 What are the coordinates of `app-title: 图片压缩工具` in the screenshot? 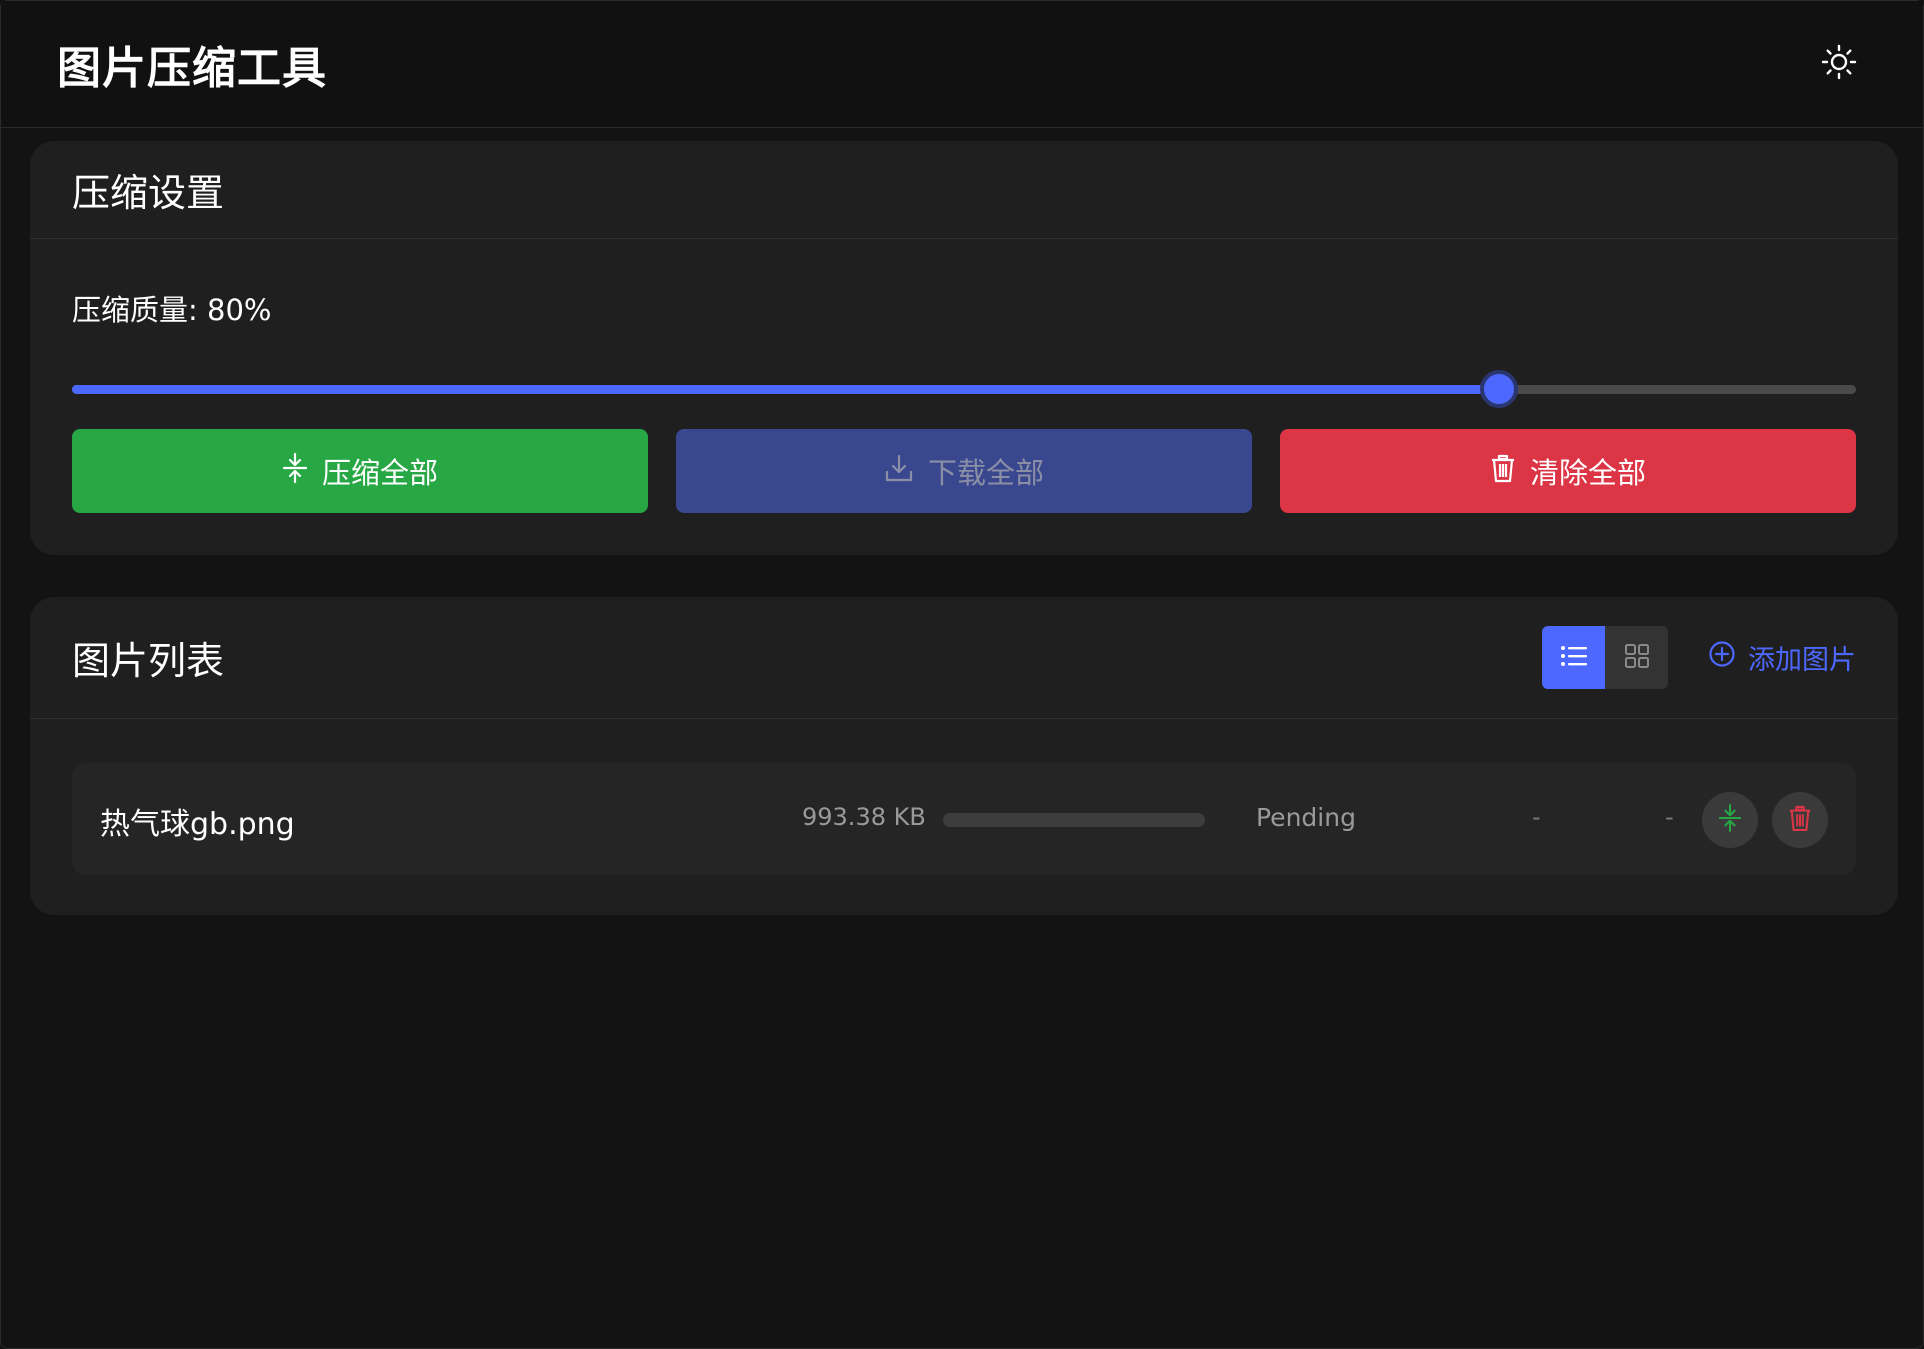 It's located at (192, 68).